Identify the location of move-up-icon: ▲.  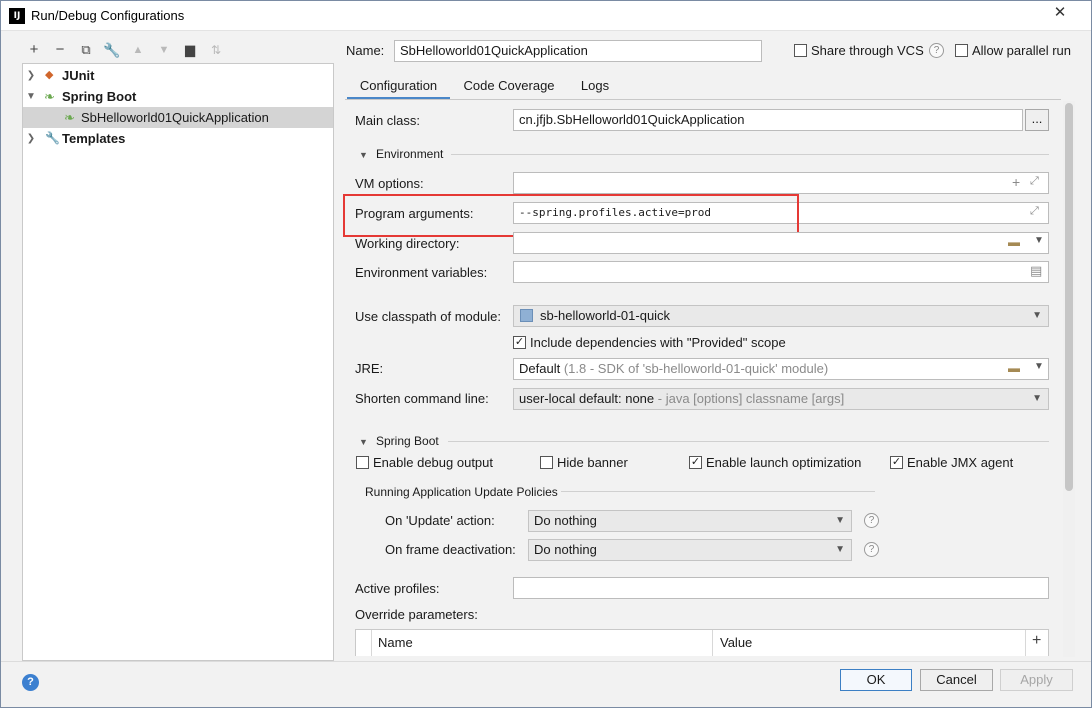
(138, 50).